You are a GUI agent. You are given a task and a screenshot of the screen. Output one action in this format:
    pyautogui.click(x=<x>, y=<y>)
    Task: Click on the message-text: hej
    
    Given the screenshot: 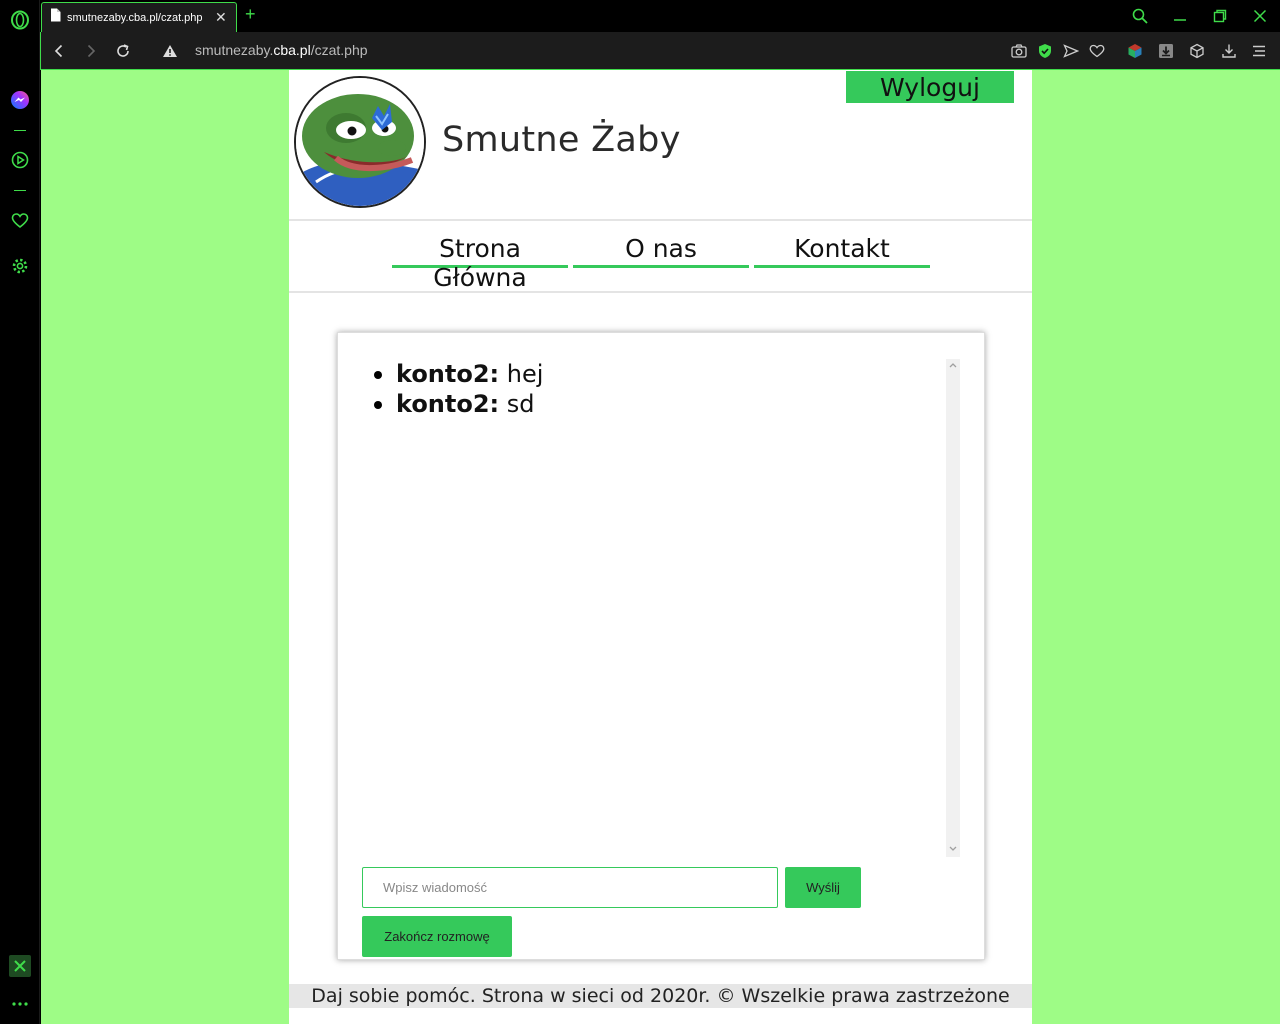 What is the action you would take?
    pyautogui.click(x=521, y=374)
    